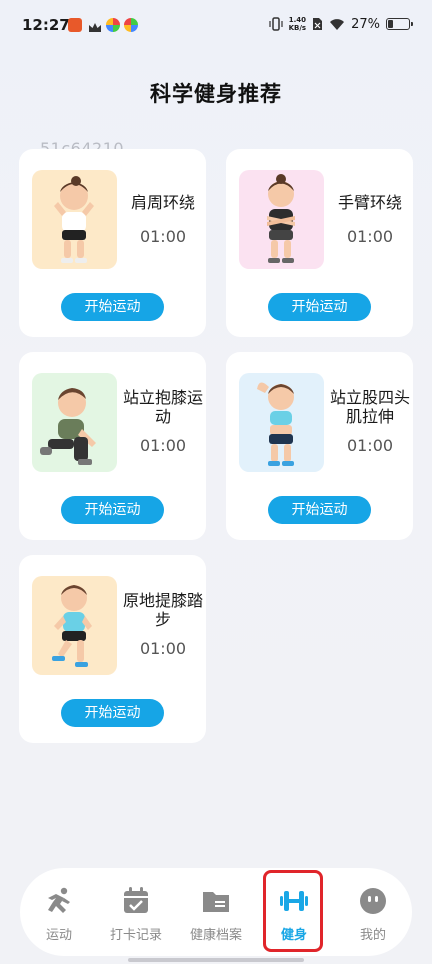 The height and width of the screenshot is (964, 432). Describe the element at coordinates (365, 24) in the screenshot. I see `battery-percent: 27%` at that location.